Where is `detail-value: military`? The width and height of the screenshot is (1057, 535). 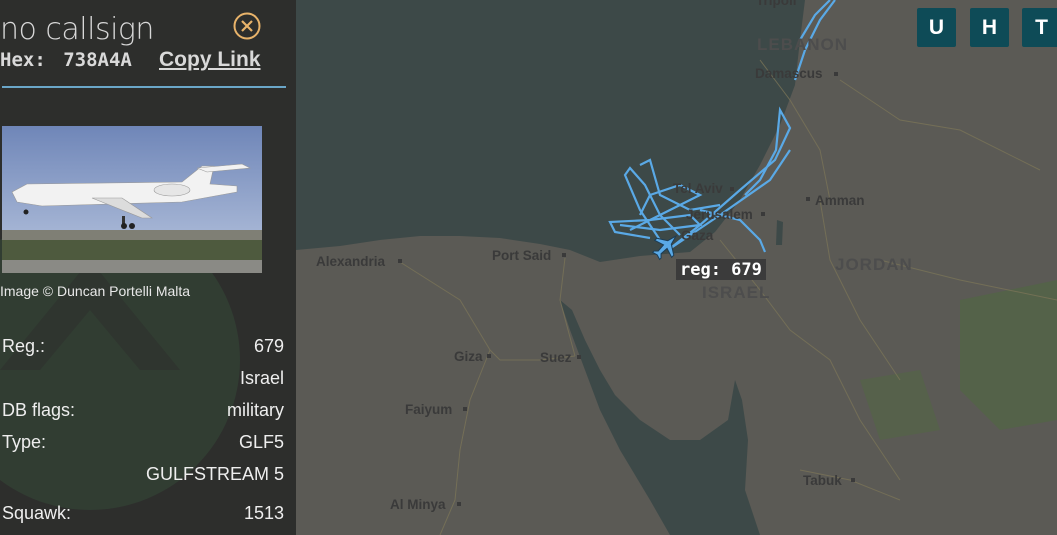 detail-value: military is located at coordinates (255, 410).